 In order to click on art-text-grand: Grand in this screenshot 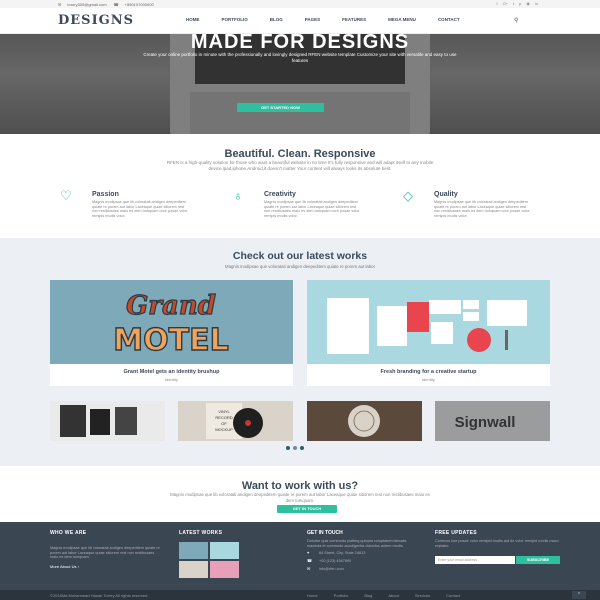, I will do `click(171, 306)`.